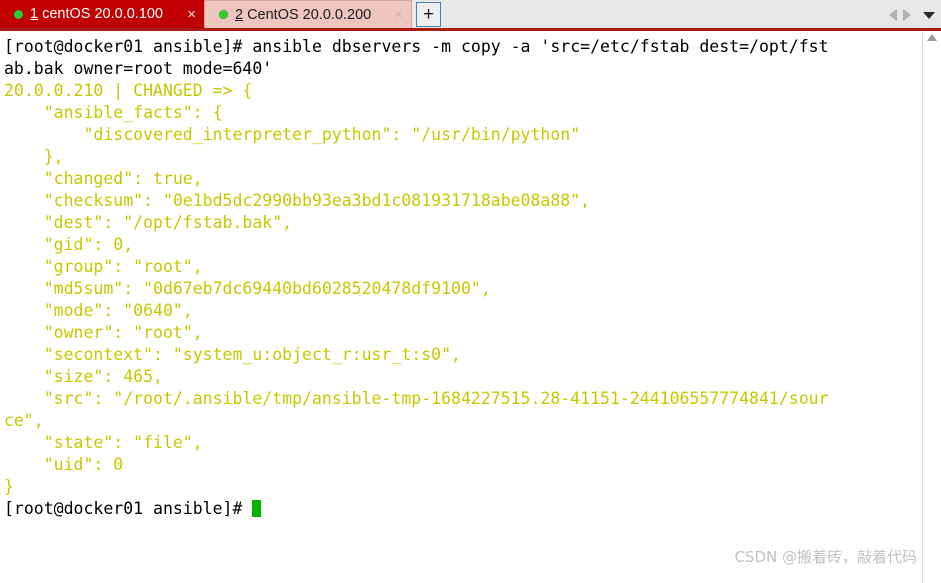  What do you see at coordinates (34, 14) in the screenshot?
I see `tab-index-1: 1` at bounding box center [34, 14].